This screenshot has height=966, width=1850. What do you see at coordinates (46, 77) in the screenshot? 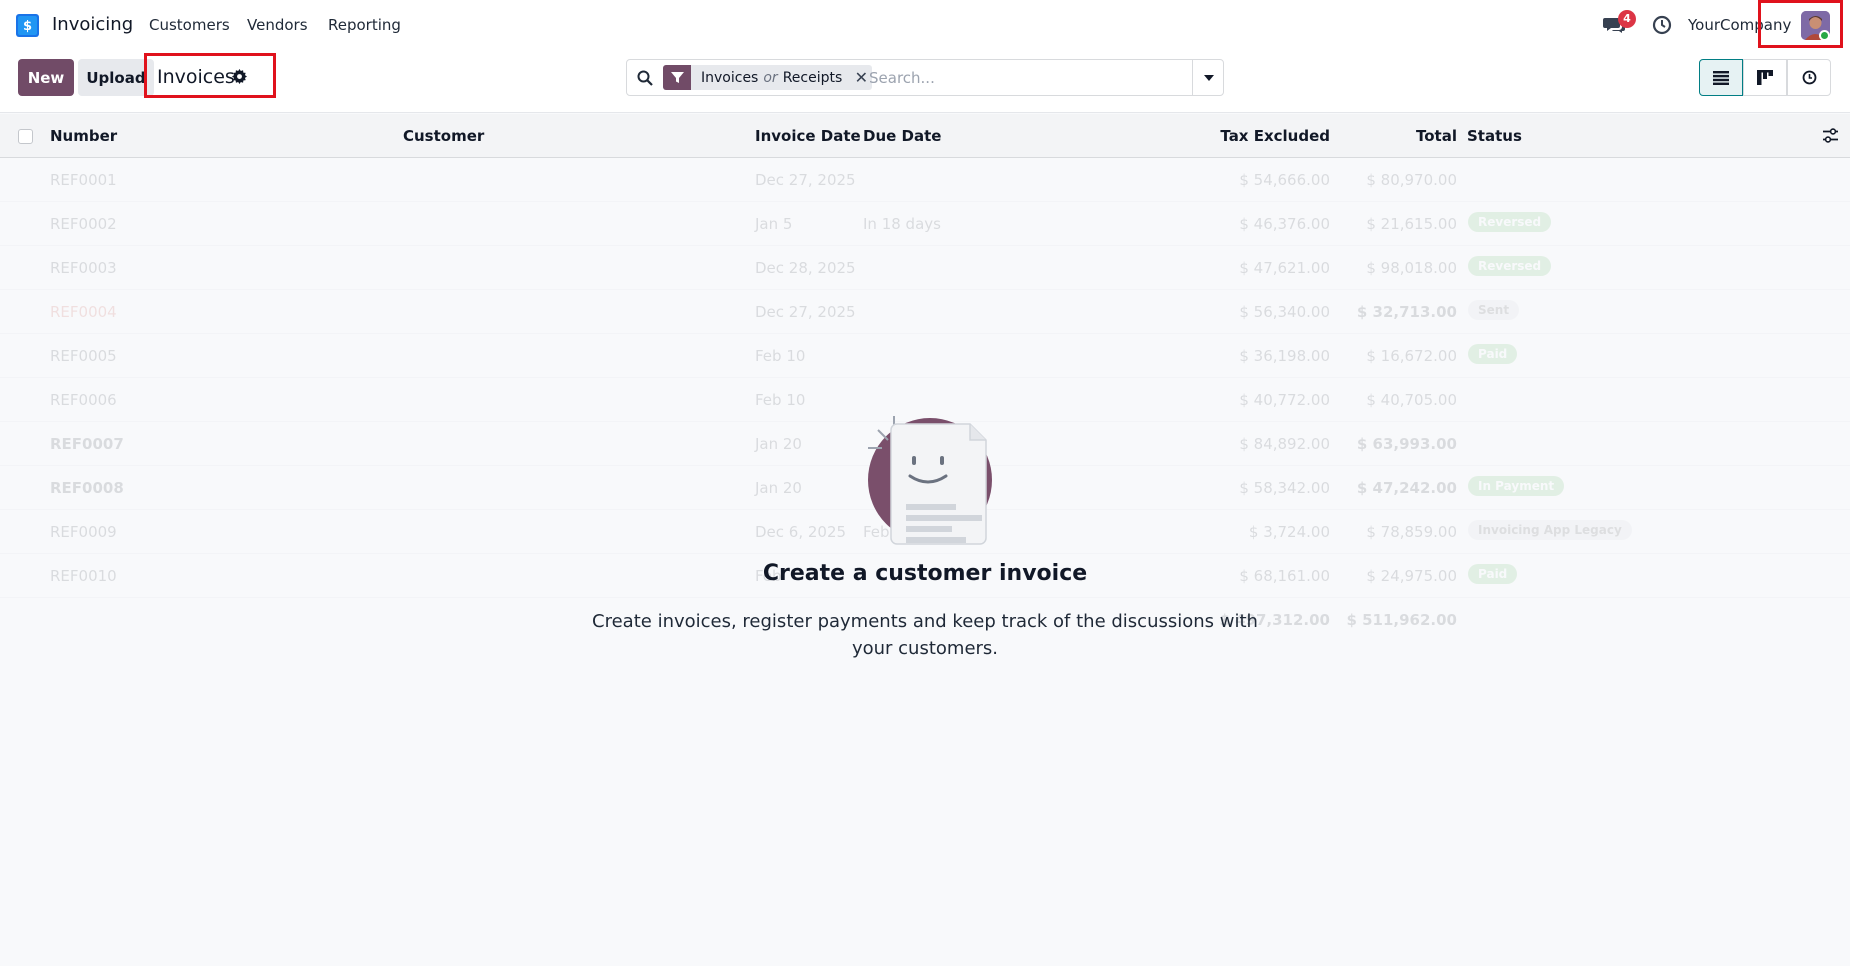
I see `new-button: New` at bounding box center [46, 77].